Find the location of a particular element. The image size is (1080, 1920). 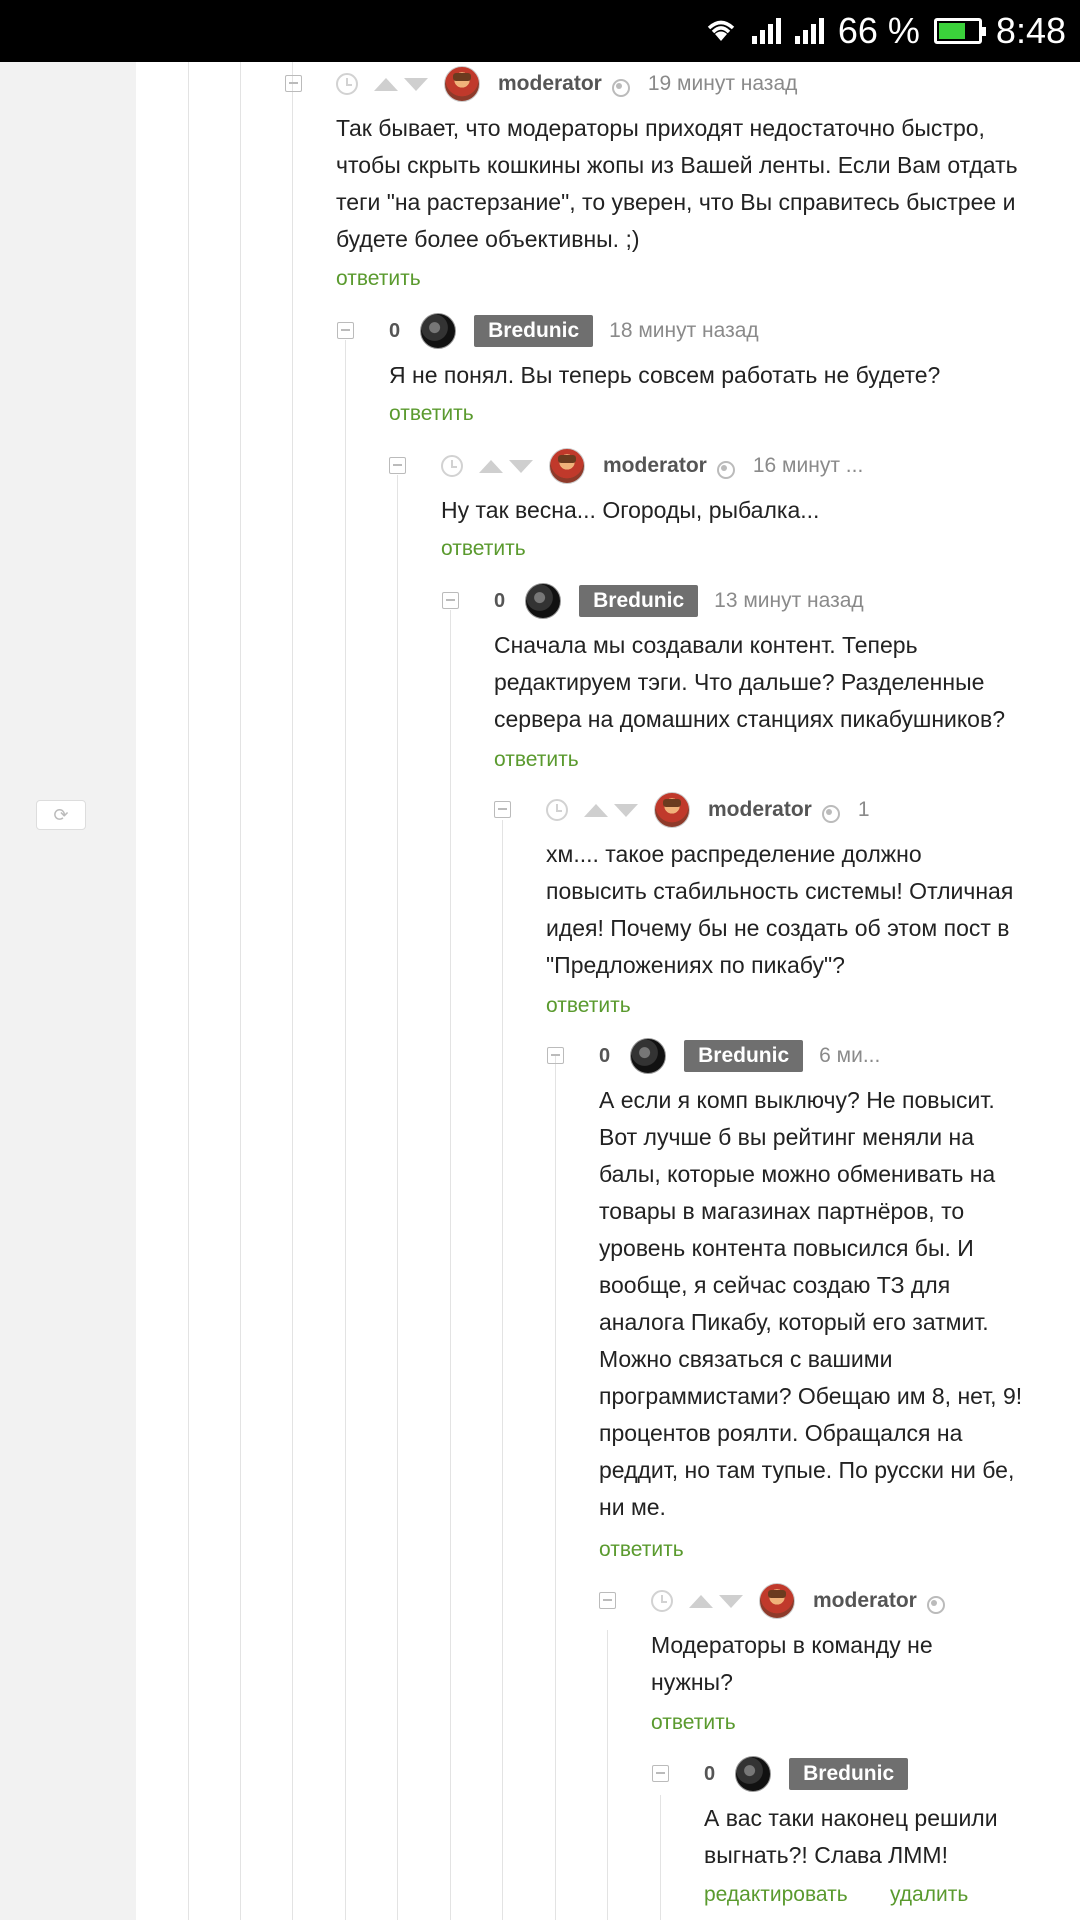

signal-icon is located at coordinates (766, 31).